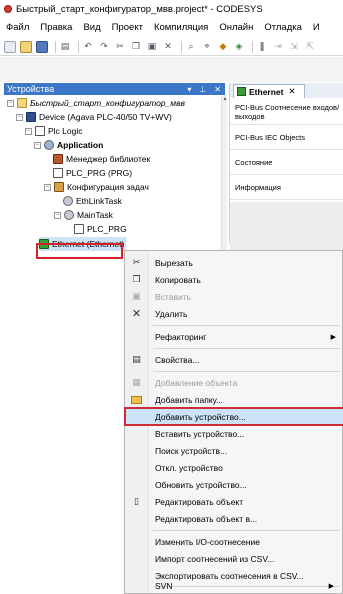  Describe the element at coordinates (189, 89) in the screenshot. I see `panel-dropdown-icon: ▾` at that location.